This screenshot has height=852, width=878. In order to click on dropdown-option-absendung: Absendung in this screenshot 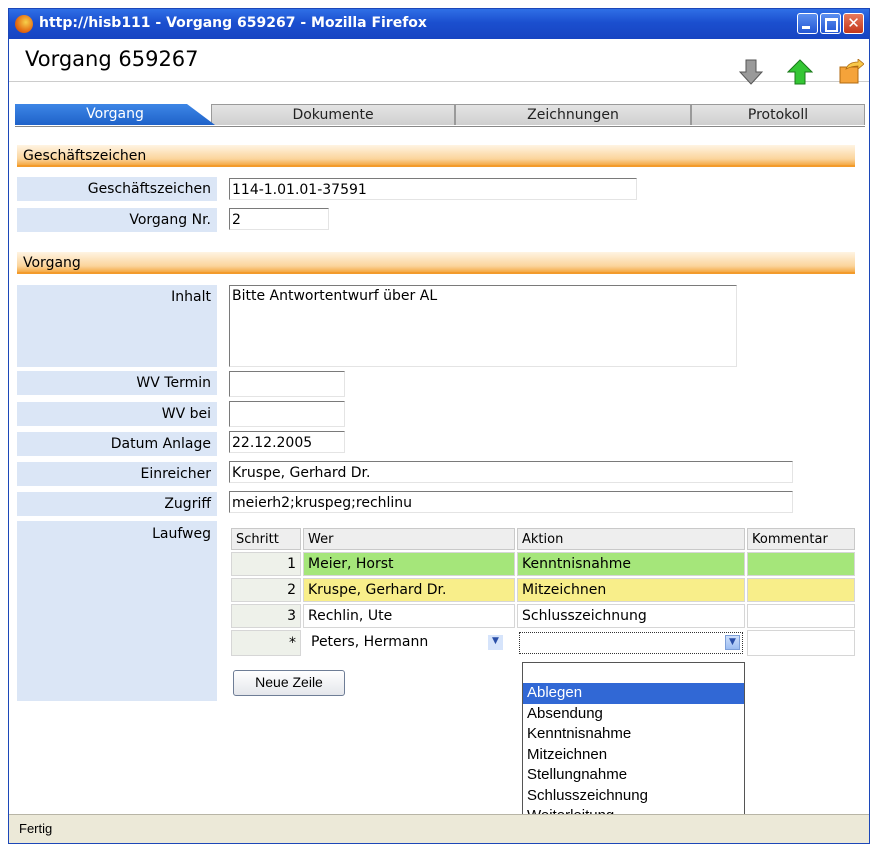, I will do `click(633, 714)`.